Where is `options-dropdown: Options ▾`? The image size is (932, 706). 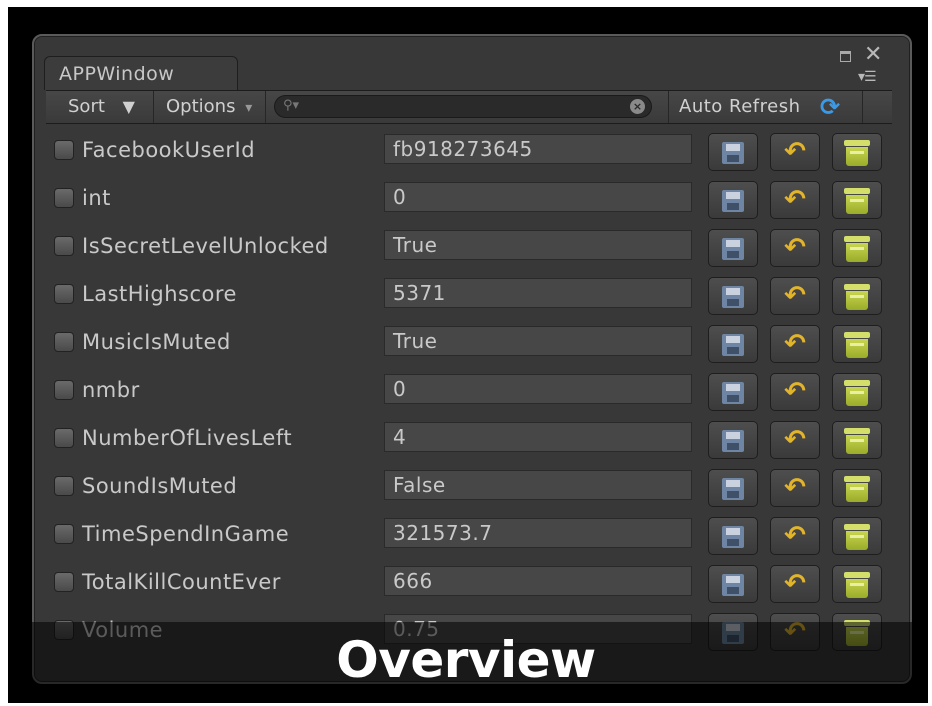 options-dropdown: Options ▾ is located at coordinates (210, 107).